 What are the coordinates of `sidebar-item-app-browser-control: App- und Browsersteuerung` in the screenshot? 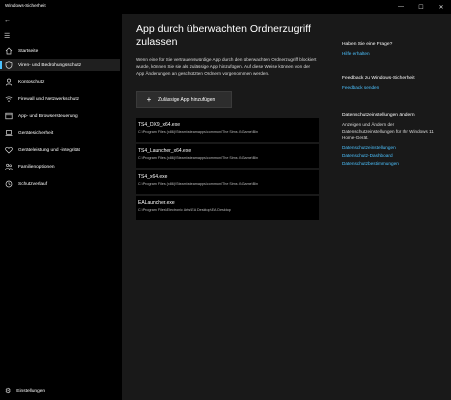 It's located at (60, 116).